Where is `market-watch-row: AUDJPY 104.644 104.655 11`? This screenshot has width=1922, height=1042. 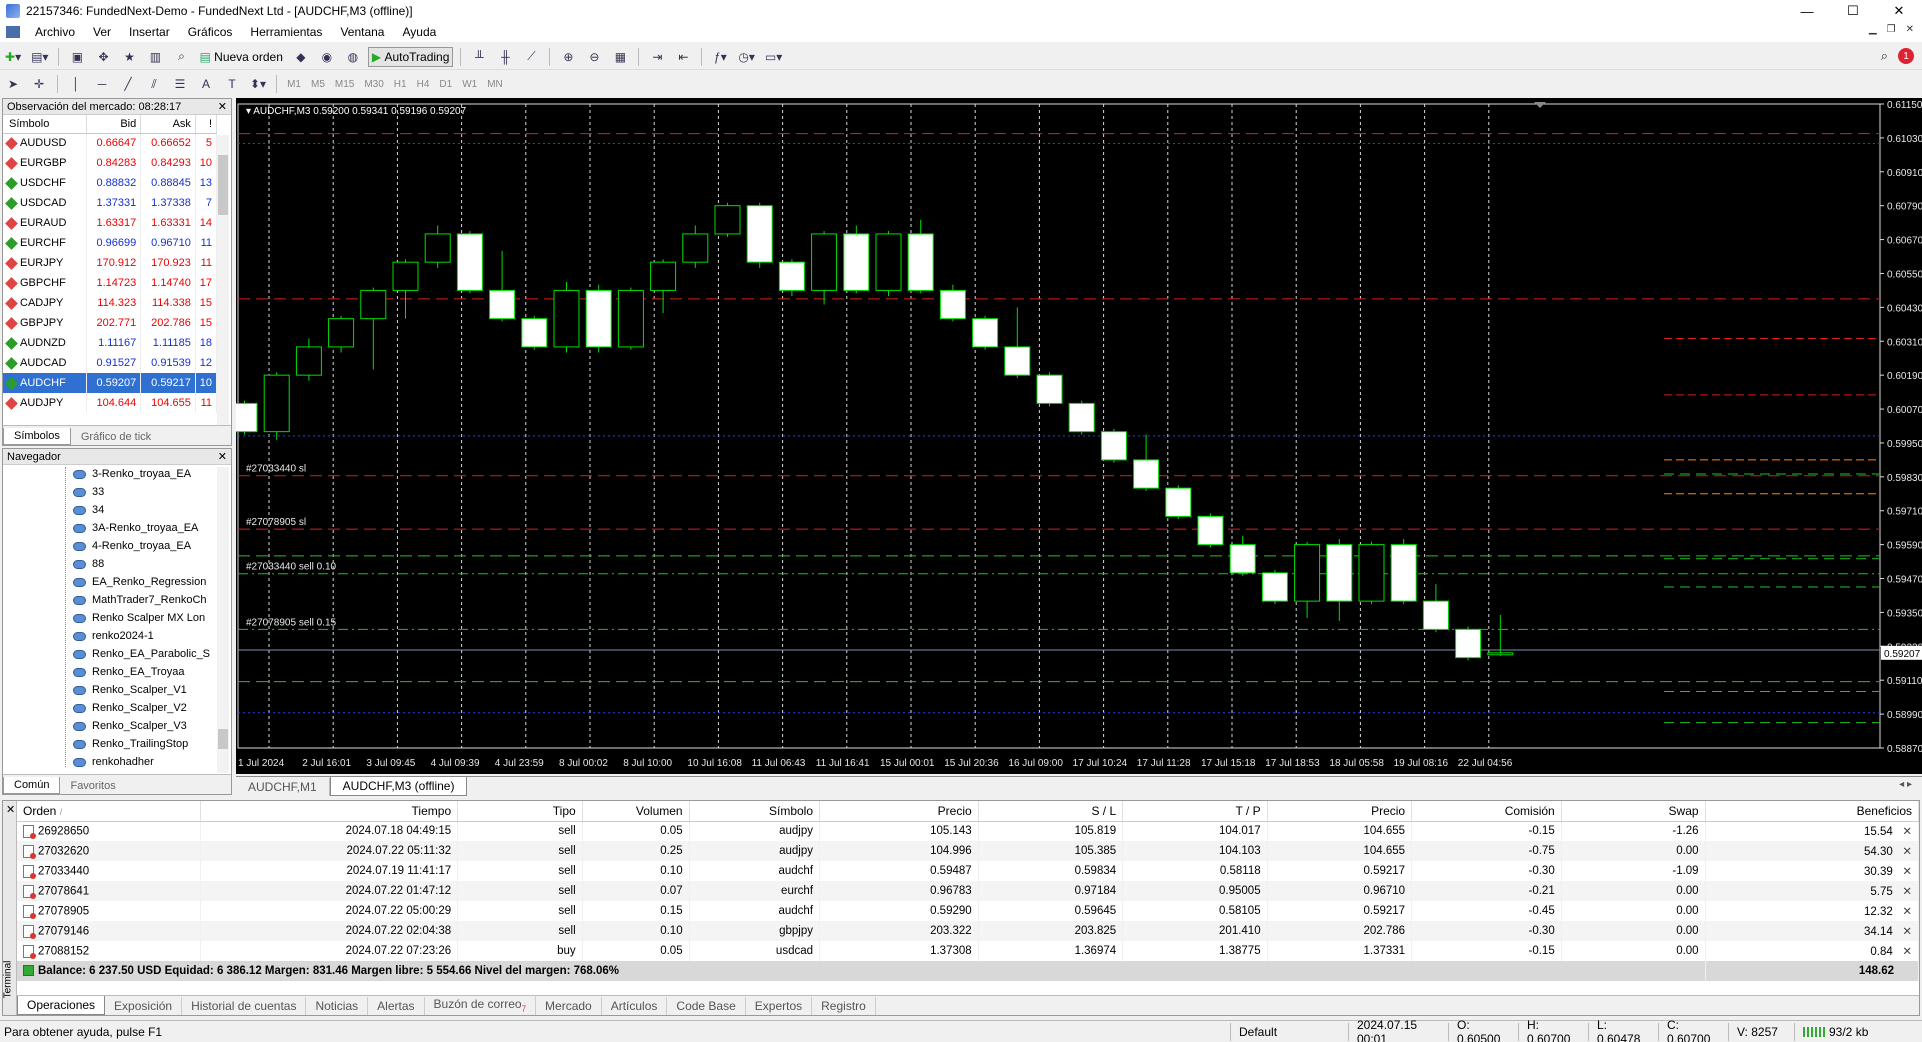 market-watch-row: AUDJPY 104.644 104.655 11 is located at coordinates (110, 403).